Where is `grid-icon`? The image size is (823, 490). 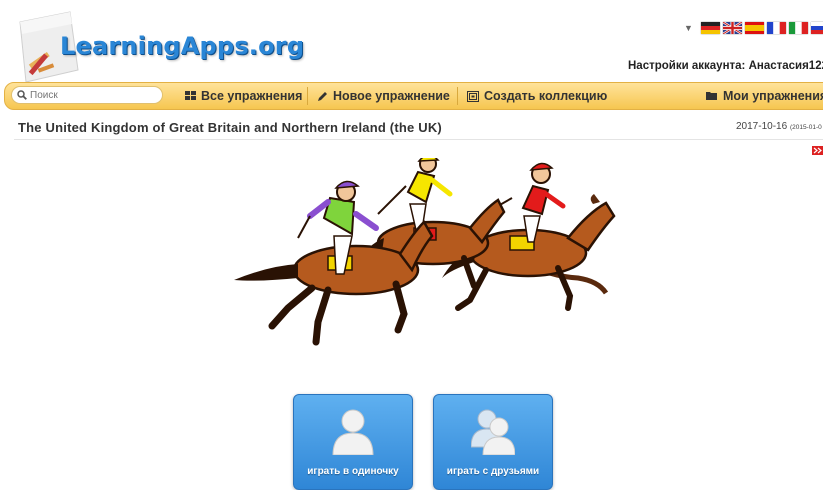
grid-icon is located at coordinates (190, 95).